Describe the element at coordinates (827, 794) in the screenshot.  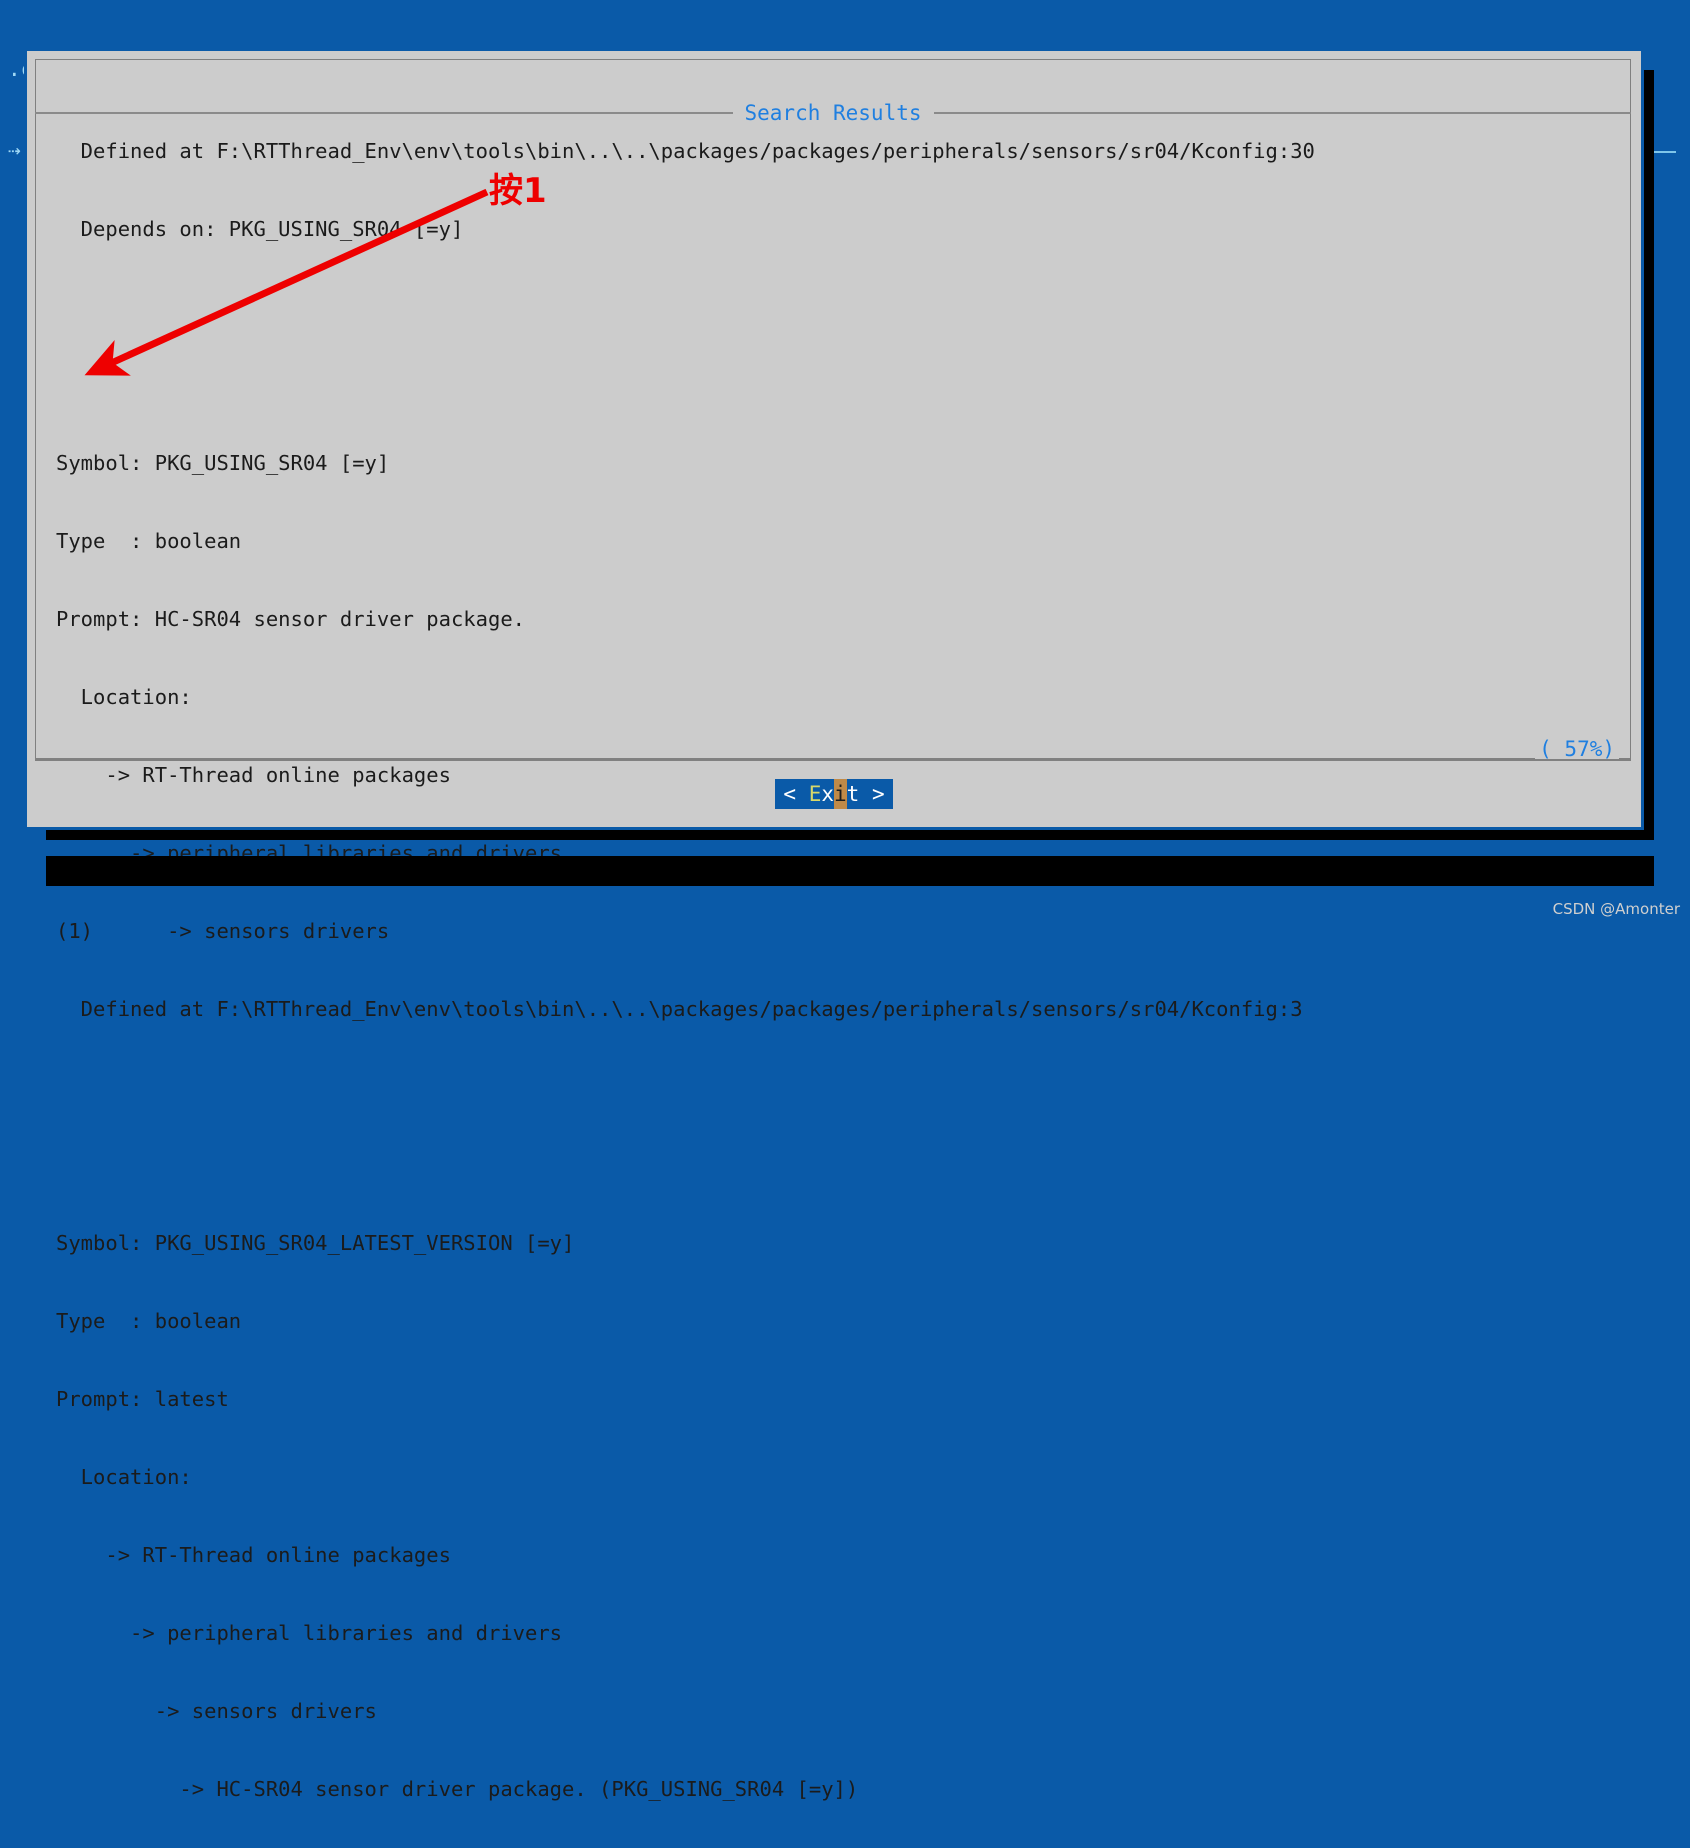
I see `exit-label-before-cursor: x` at that location.